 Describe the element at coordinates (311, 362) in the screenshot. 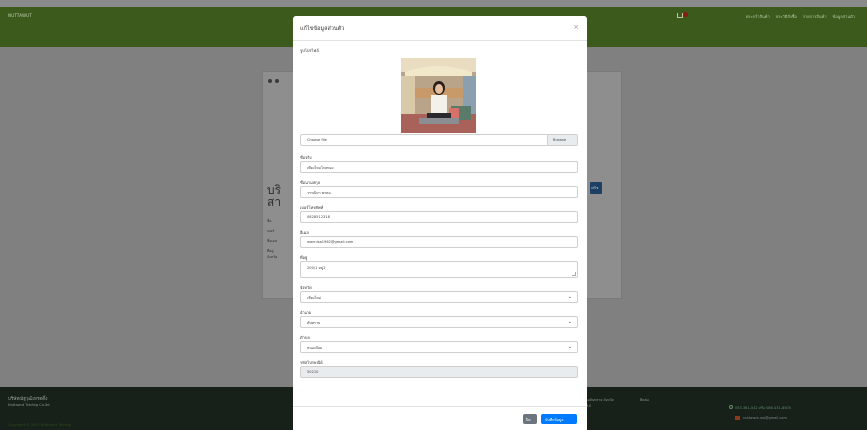

I see `zip-label: รหัสไปรษณีย์` at that location.